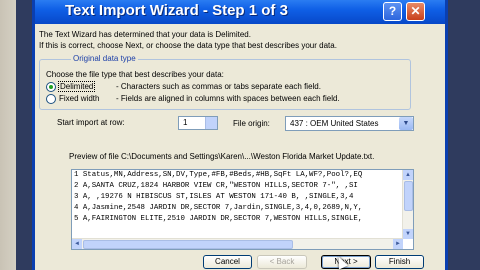 This screenshot has height=270, width=480. What do you see at coordinates (415, 11) in the screenshot?
I see `close-button: ✕` at bounding box center [415, 11].